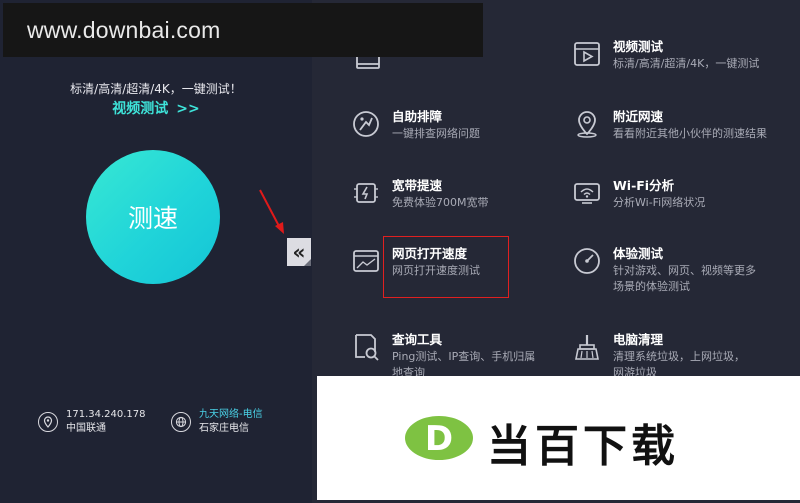 Image resolution: width=800 pixels, height=503 pixels. I want to click on feature-desc: 免费体验700M宽带, so click(440, 202).